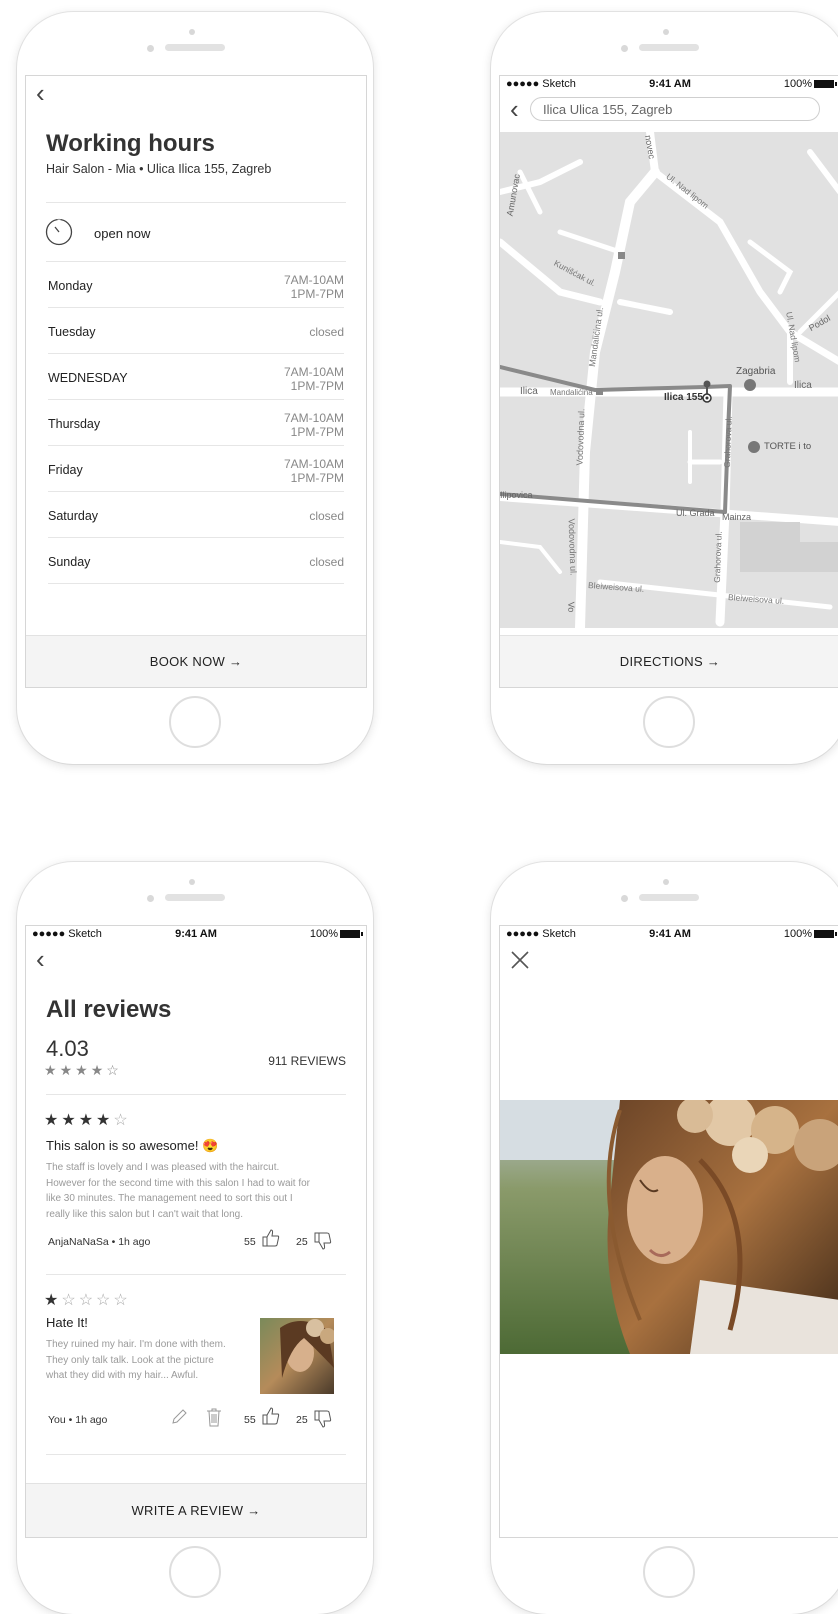 Image resolution: width=838 pixels, height=1614 pixels. I want to click on average-rating: 4.03, so click(67, 1048).